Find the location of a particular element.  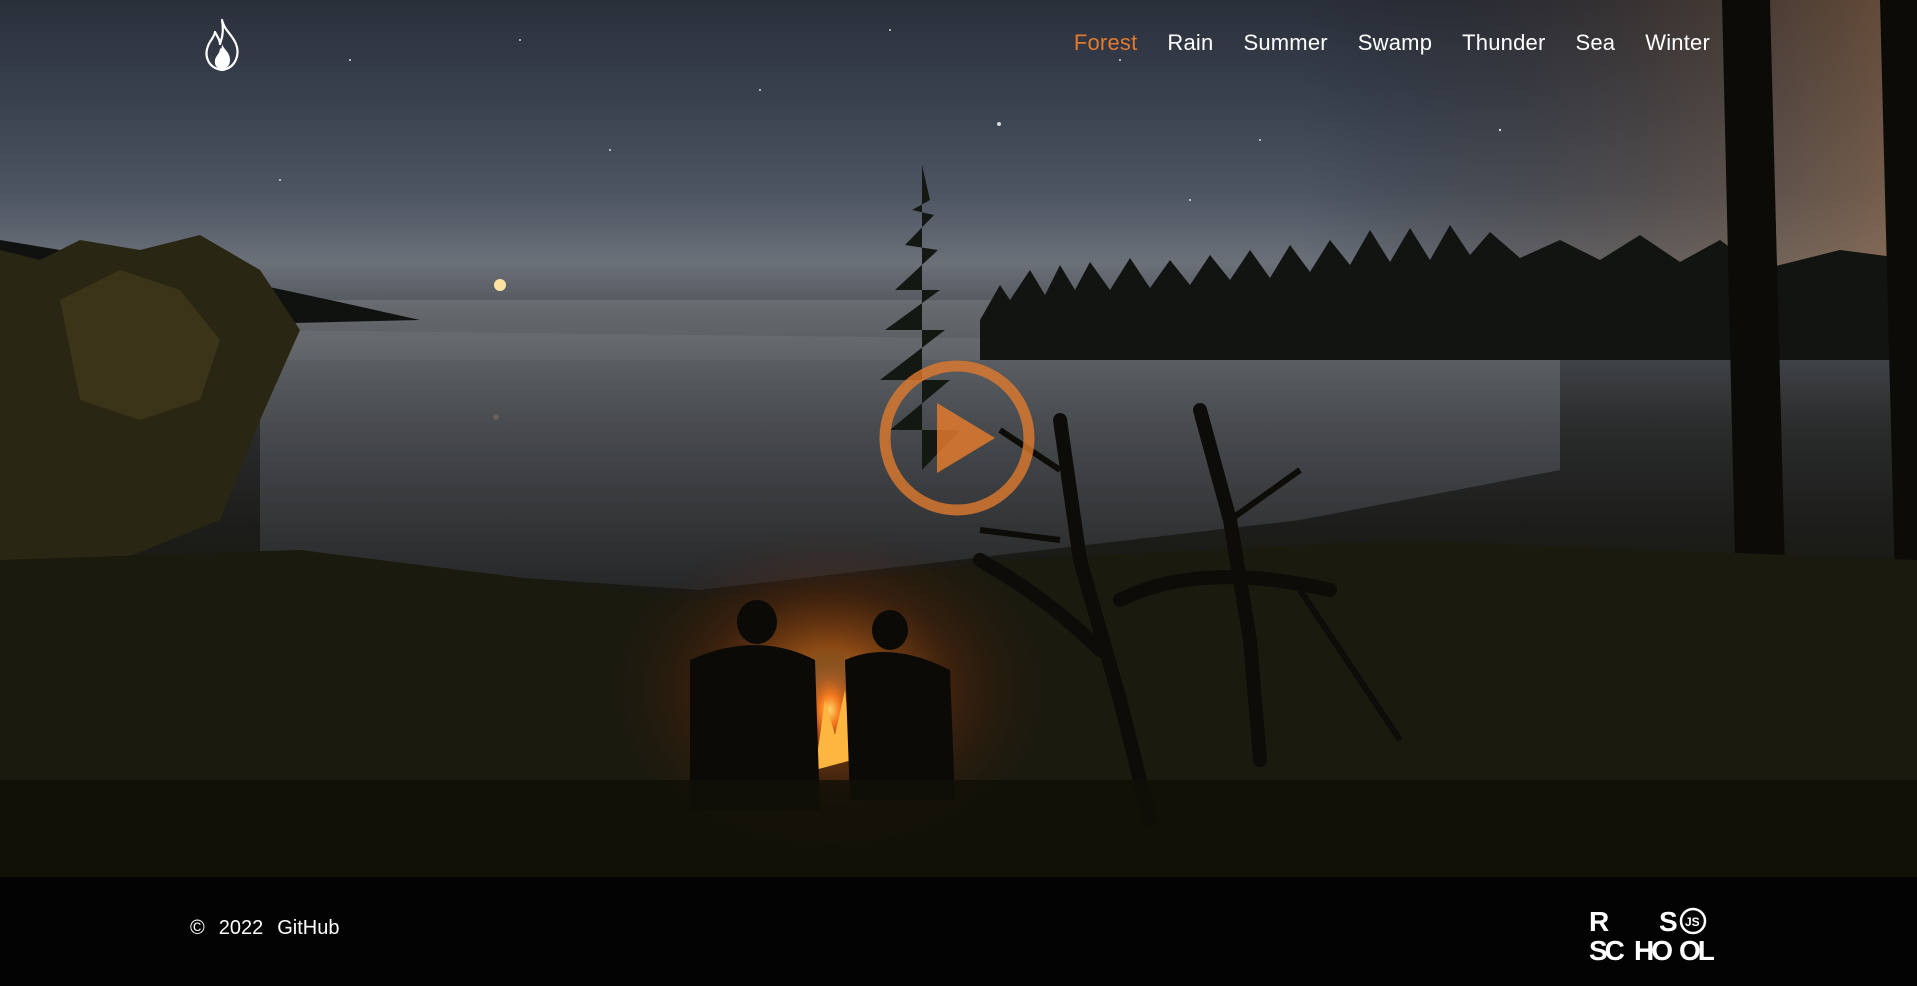

nav-item-forest: Forest is located at coordinates (1106, 43).